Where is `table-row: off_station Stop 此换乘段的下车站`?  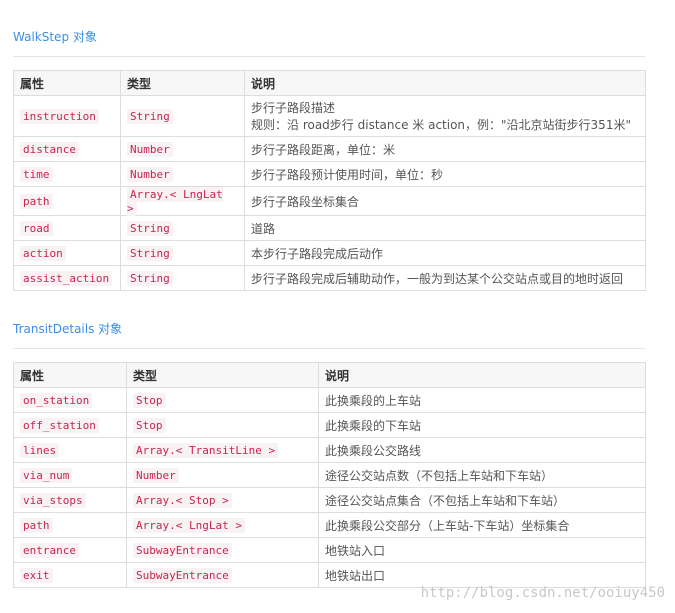
table-row: off_station Stop 此换乘段的下车站 is located at coordinates (329, 425).